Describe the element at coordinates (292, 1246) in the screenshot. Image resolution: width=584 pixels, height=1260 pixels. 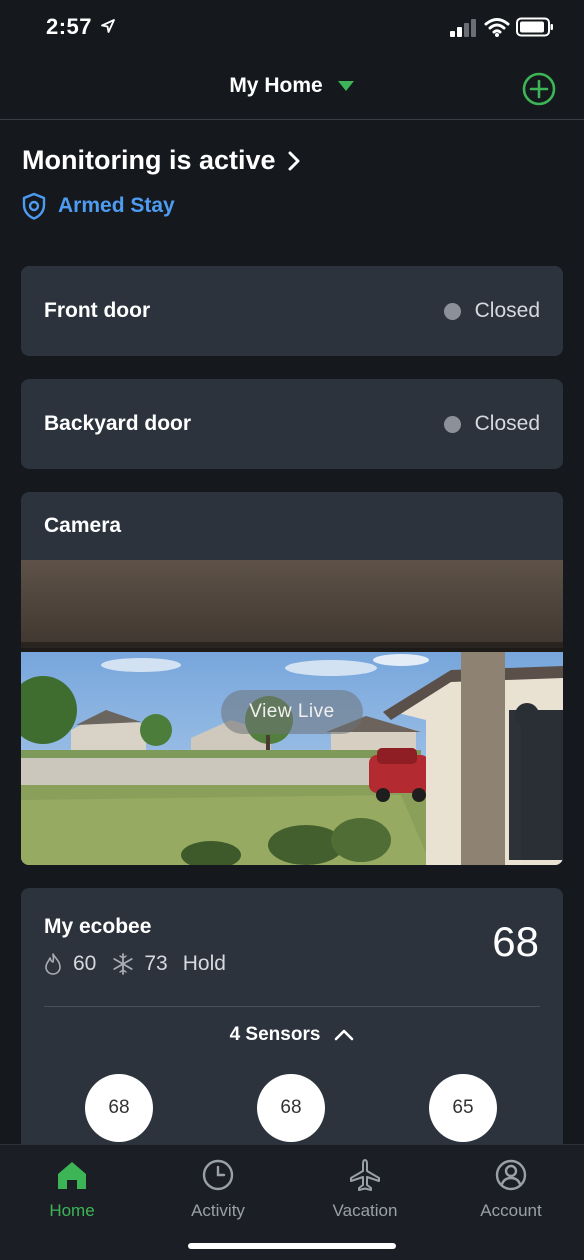
I see `home-indicator` at that location.